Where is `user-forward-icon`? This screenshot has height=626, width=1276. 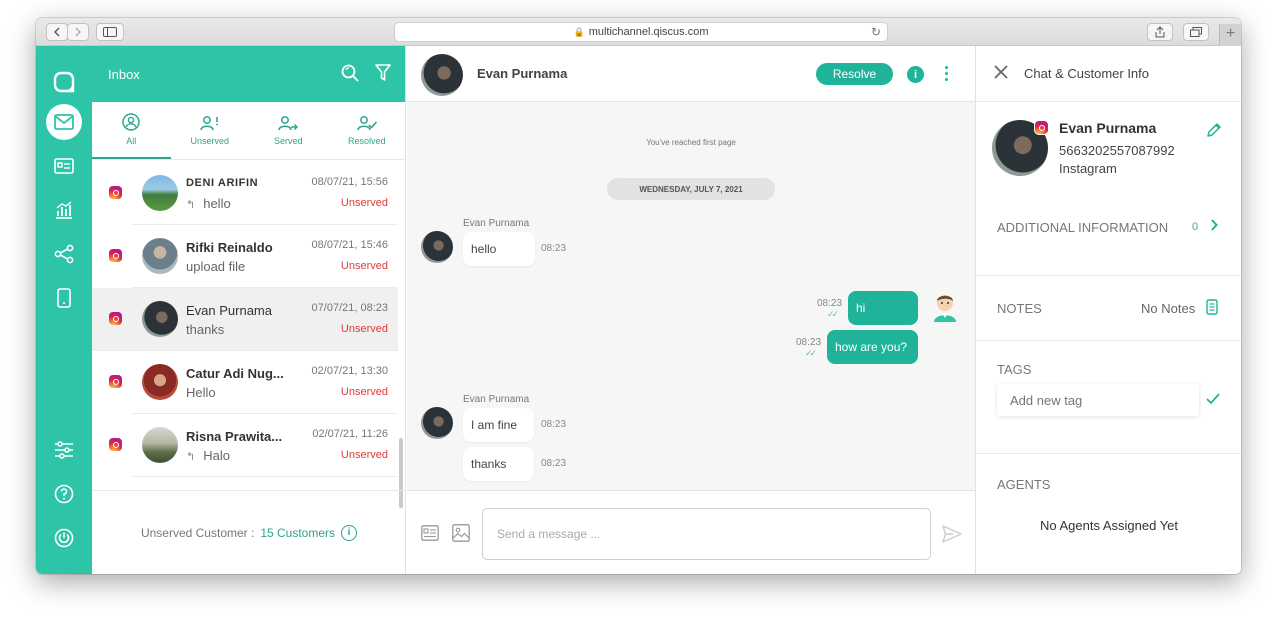 user-forward-icon is located at coordinates (288, 123).